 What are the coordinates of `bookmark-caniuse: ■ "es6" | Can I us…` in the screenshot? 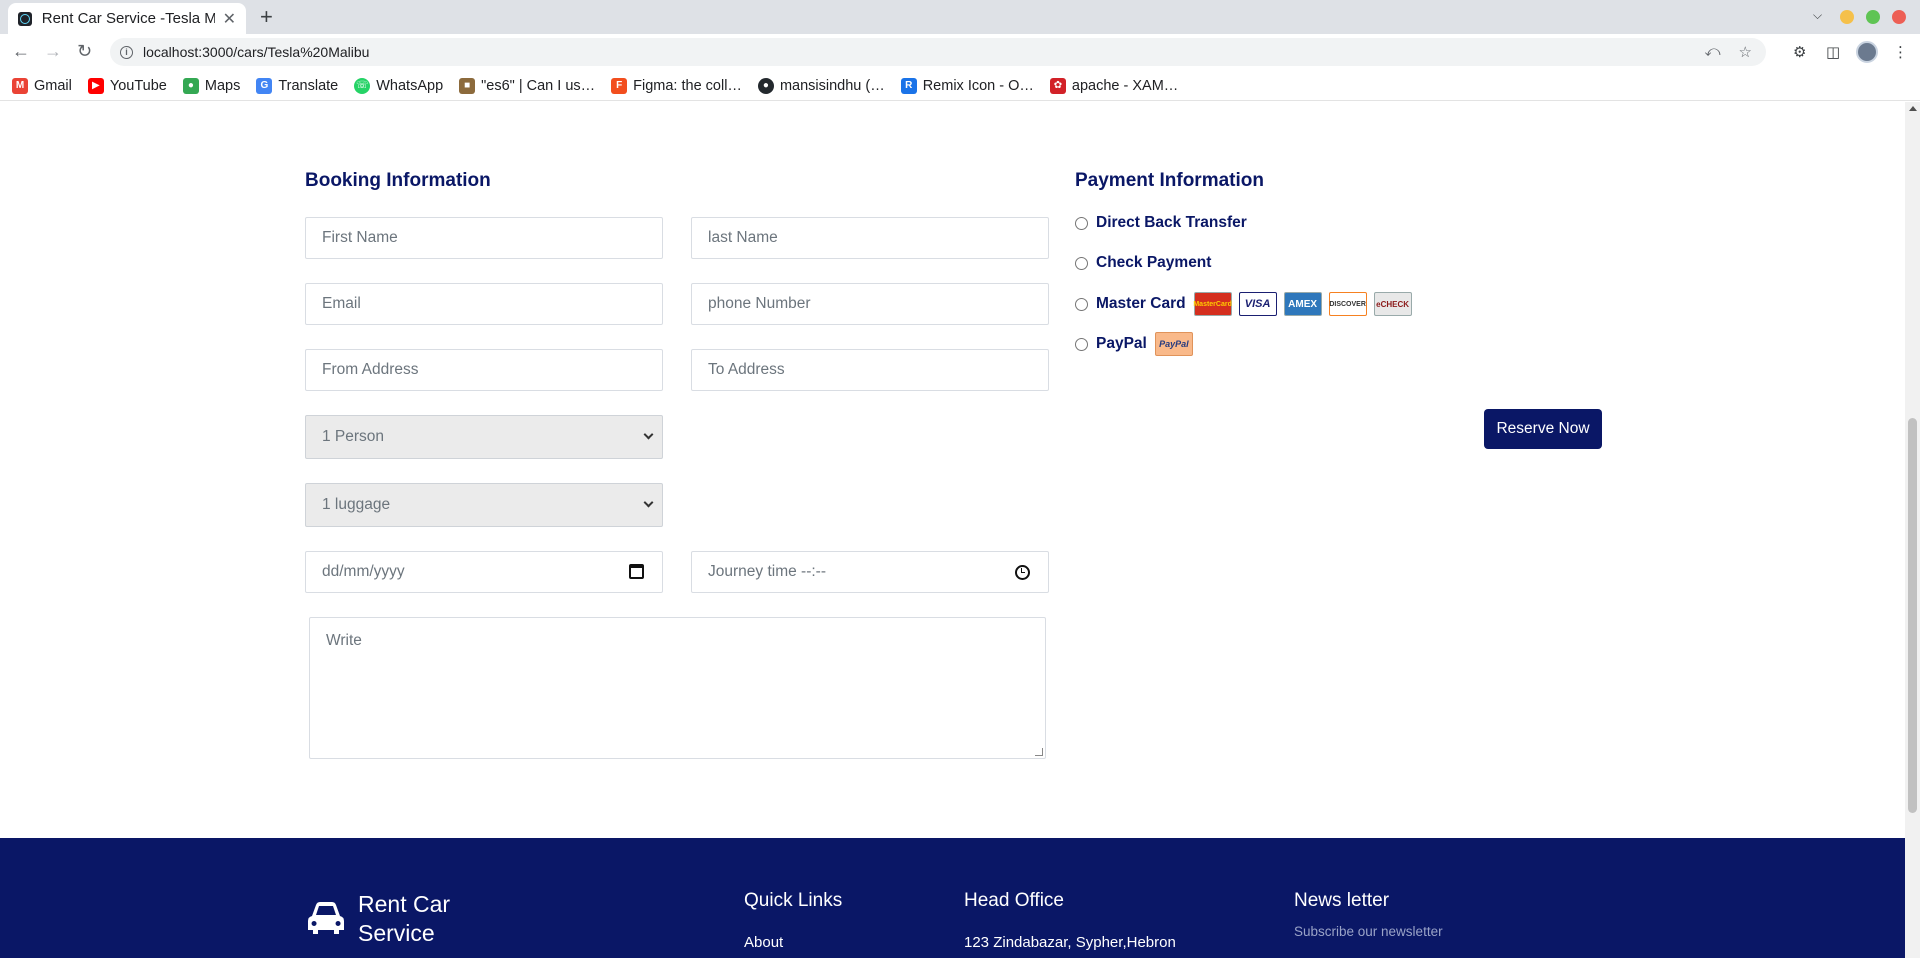 It's located at (527, 85).